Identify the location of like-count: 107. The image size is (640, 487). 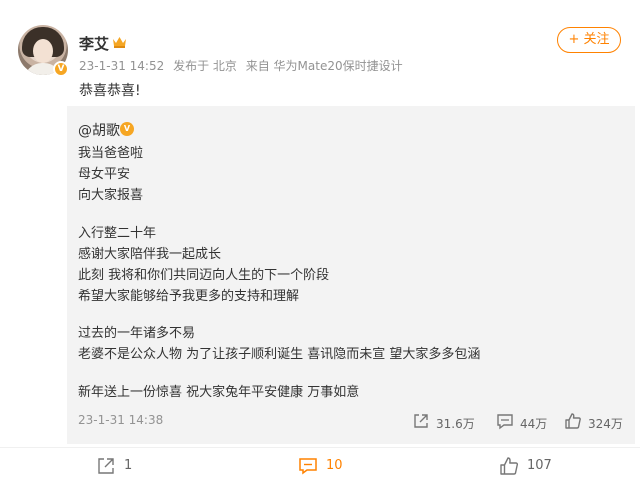
(539, 465).